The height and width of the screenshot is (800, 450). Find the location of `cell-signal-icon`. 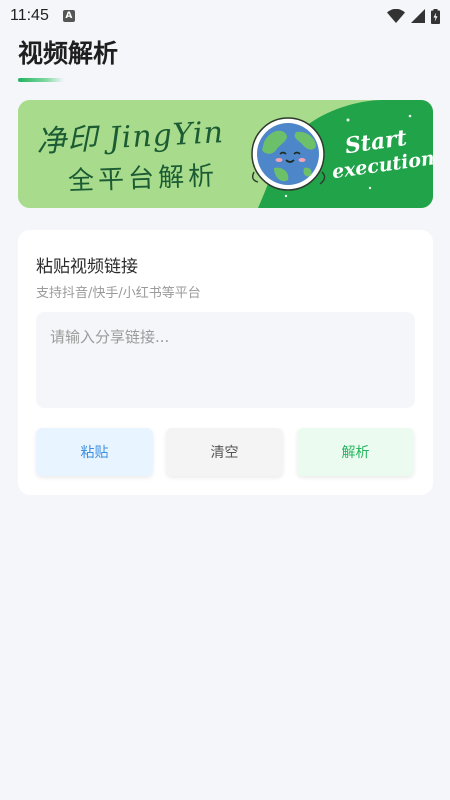

cell-signal-icon is located at coordinates (418, 16).